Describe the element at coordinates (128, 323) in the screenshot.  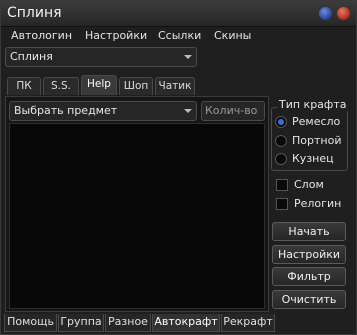
I see `bottom-tab-misc: Разное` at that location.